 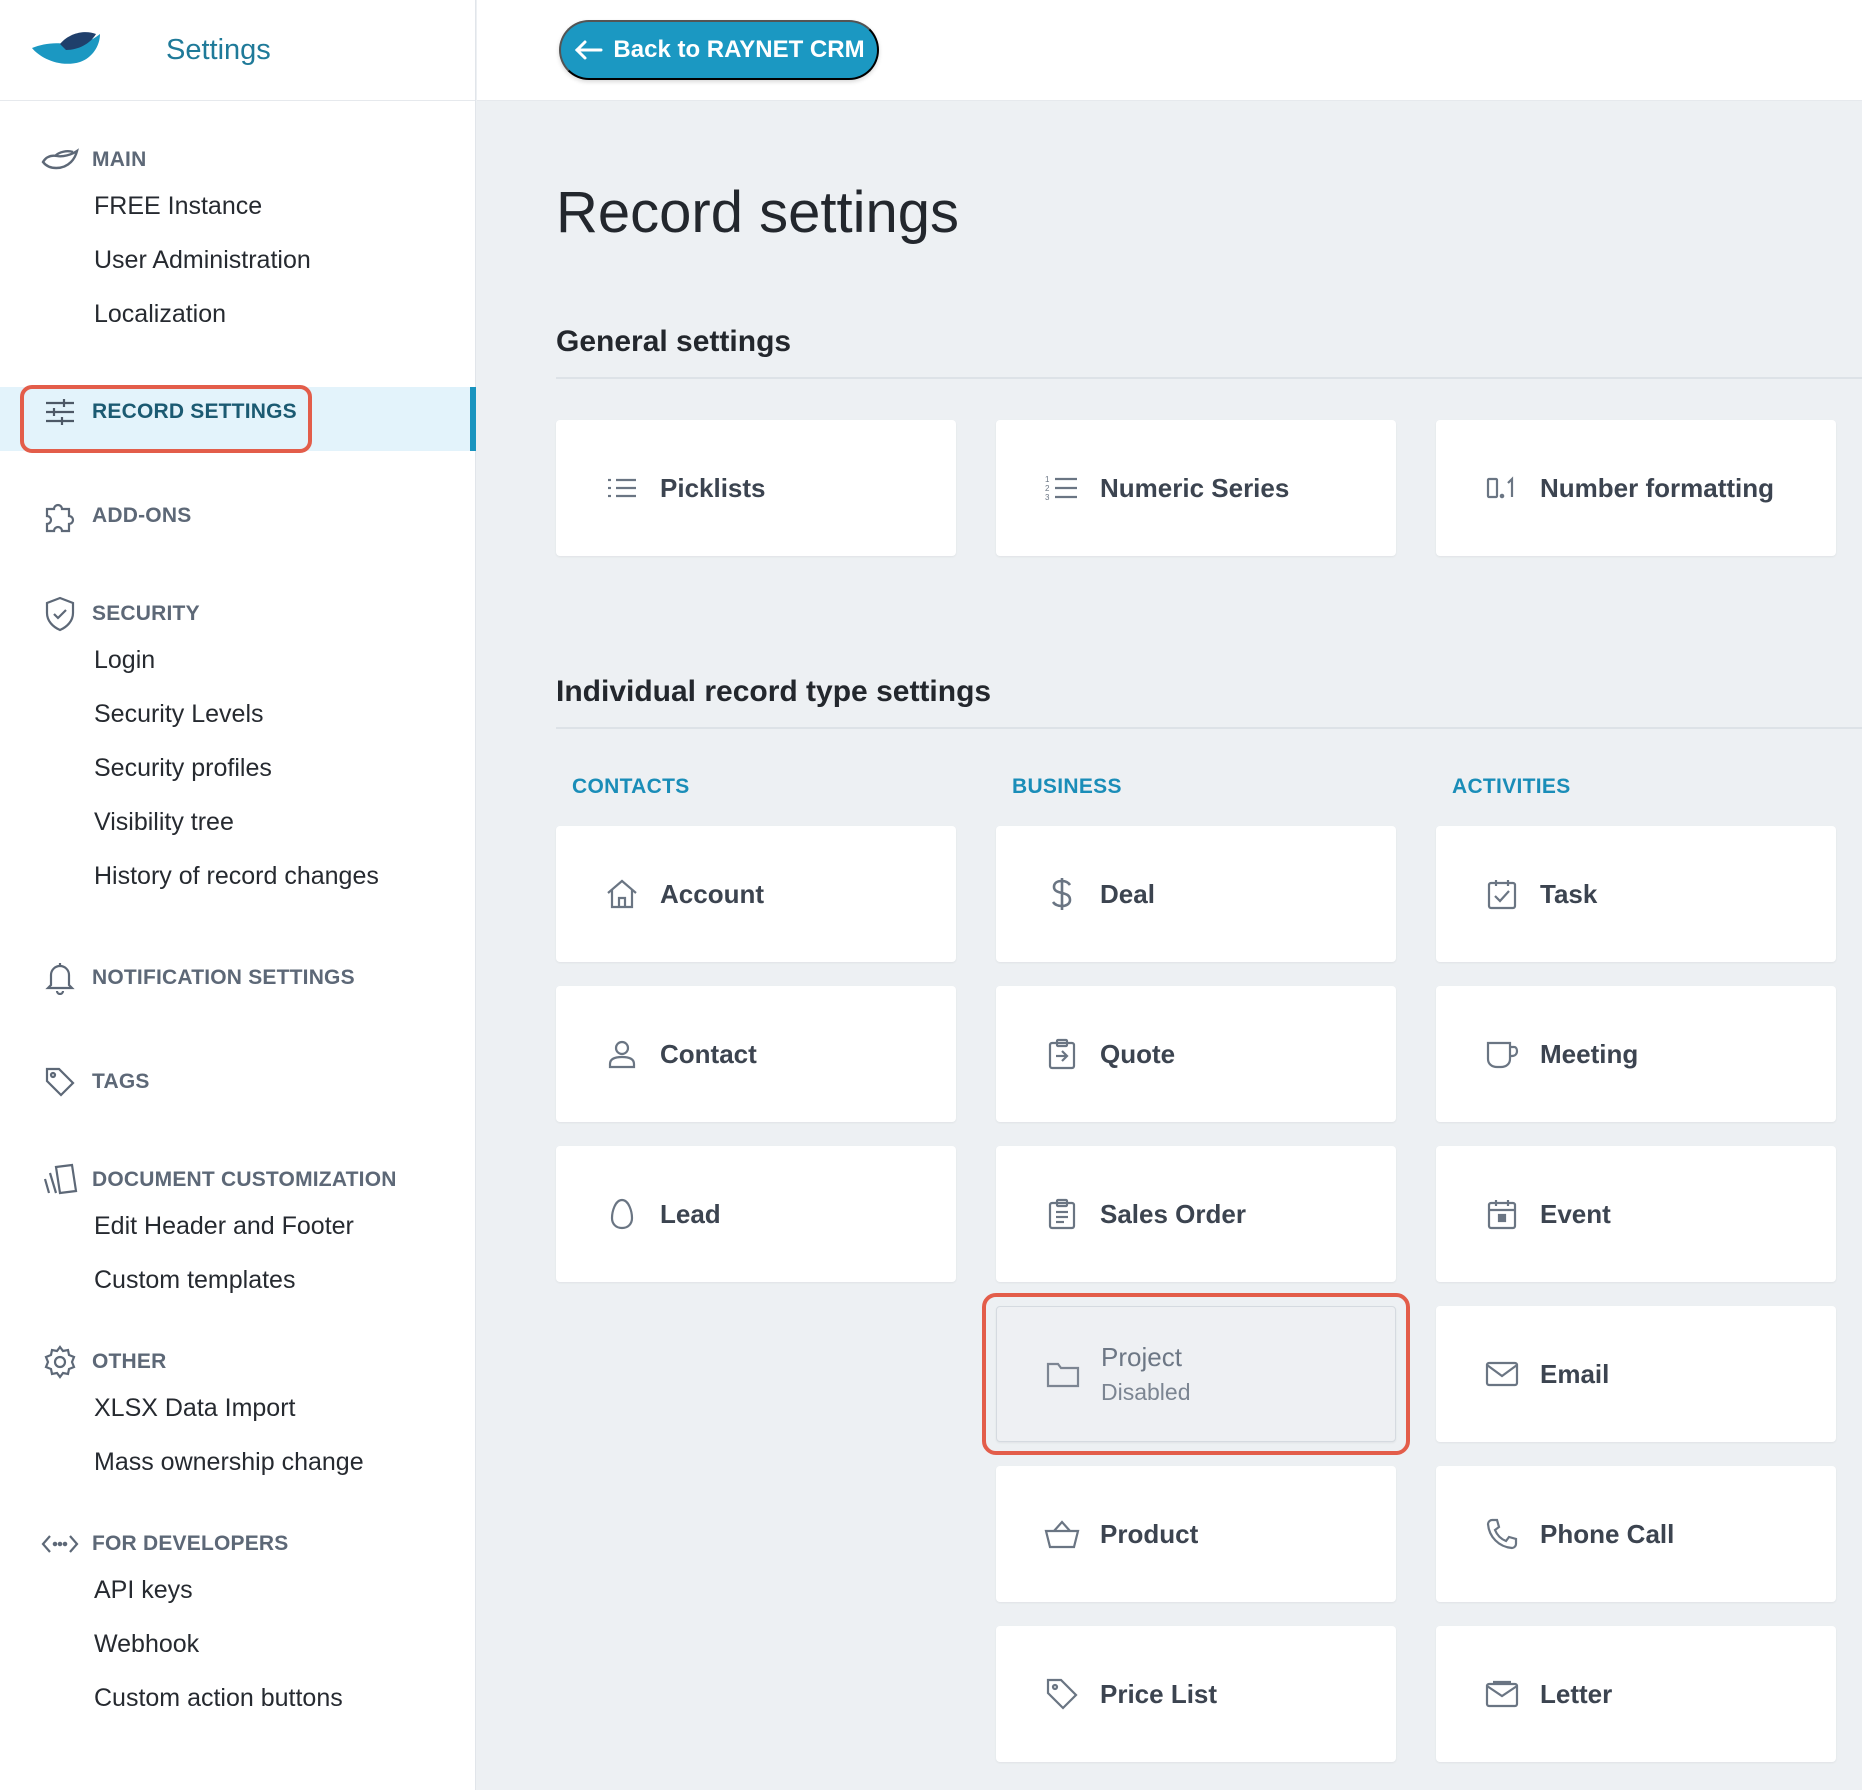 I want to click on section-add-ons: ADD-ONS, so click(x=237, y=516).